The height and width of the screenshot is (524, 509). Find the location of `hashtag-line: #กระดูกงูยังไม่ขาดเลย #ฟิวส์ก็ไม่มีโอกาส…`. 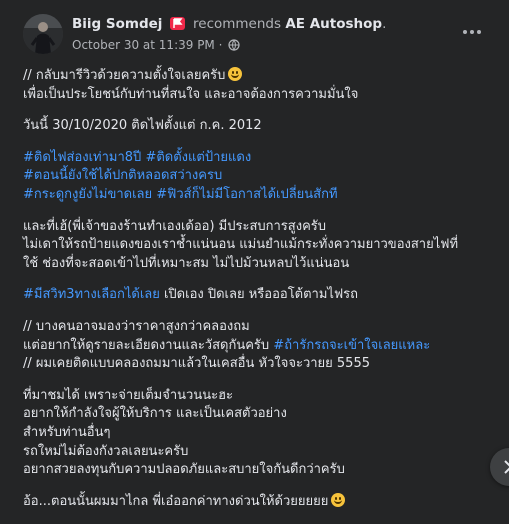

hashtag-line: #กระดูกงูยังไม่ขาดเลย #ฟิวส์ก็ไม่มีโอกาส… is located at coordinates (258, 195).